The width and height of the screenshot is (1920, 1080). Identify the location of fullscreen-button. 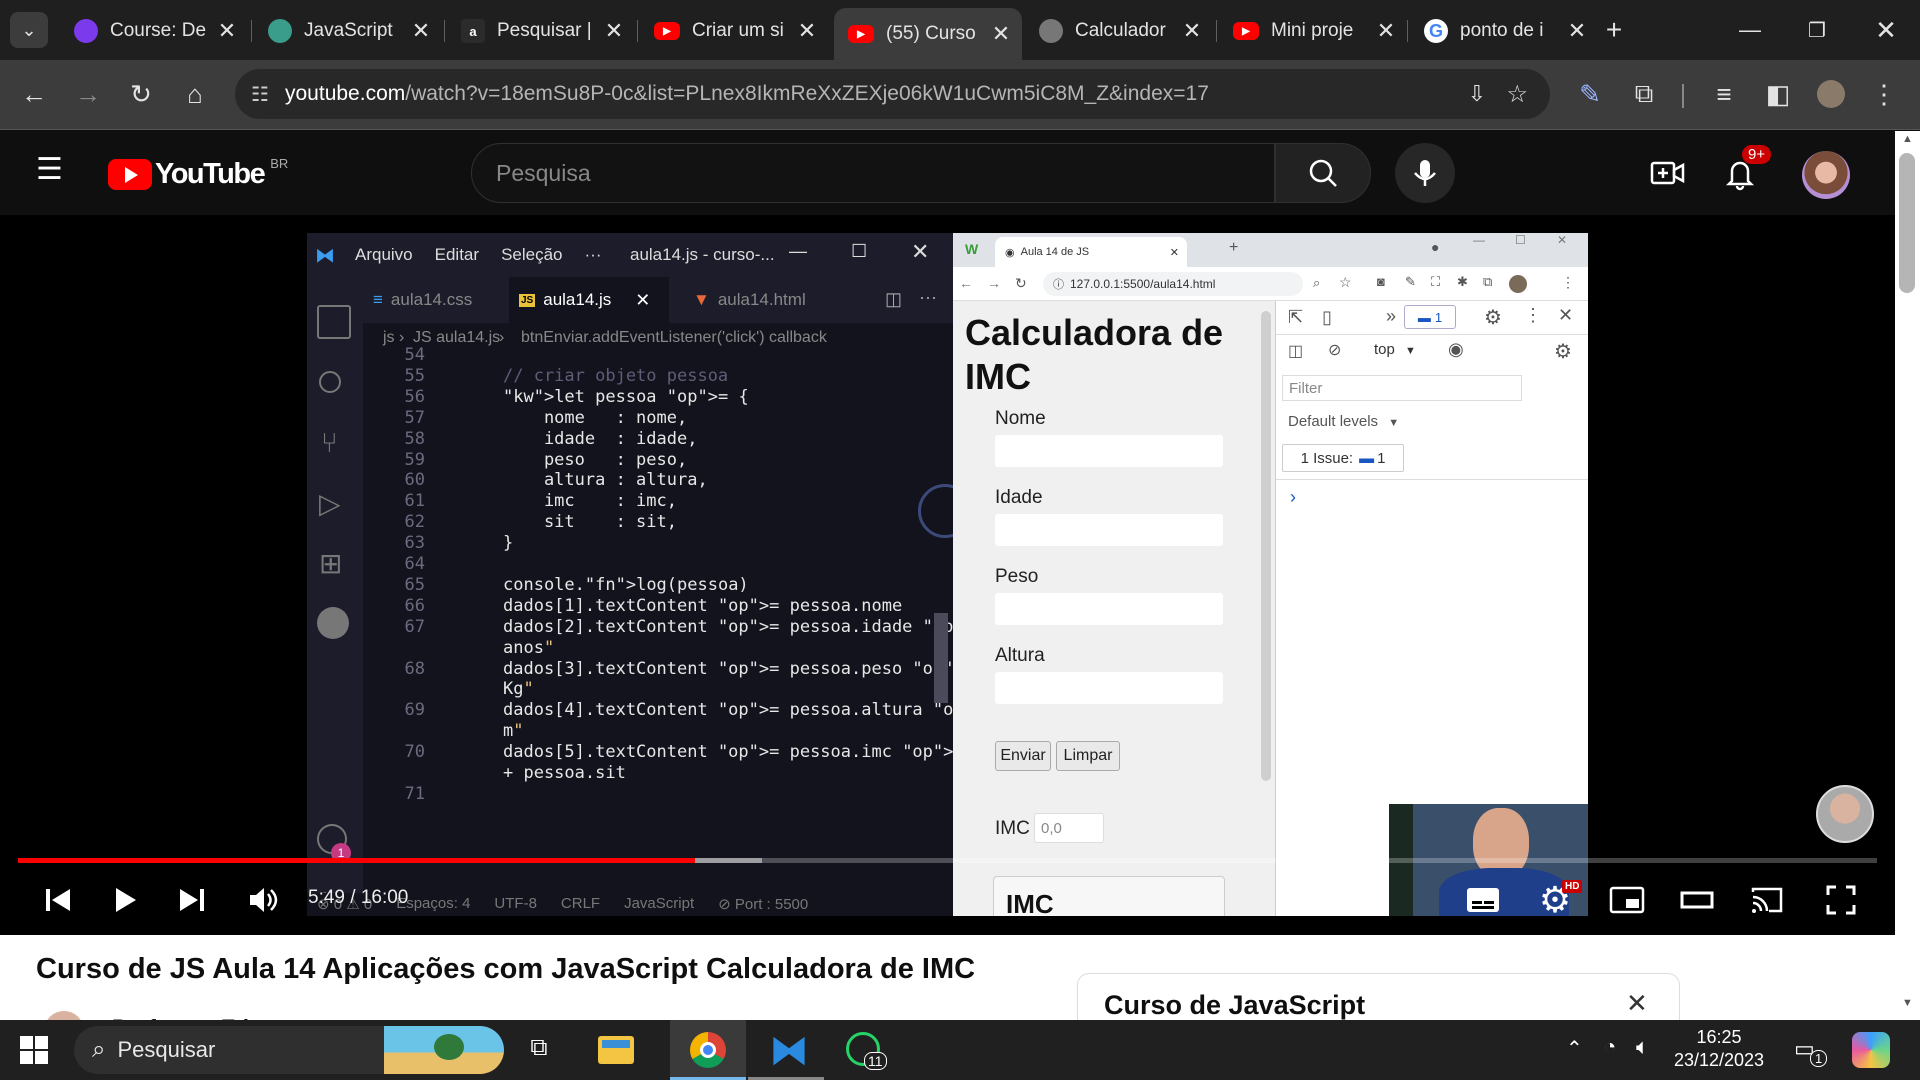
(1841, 900).